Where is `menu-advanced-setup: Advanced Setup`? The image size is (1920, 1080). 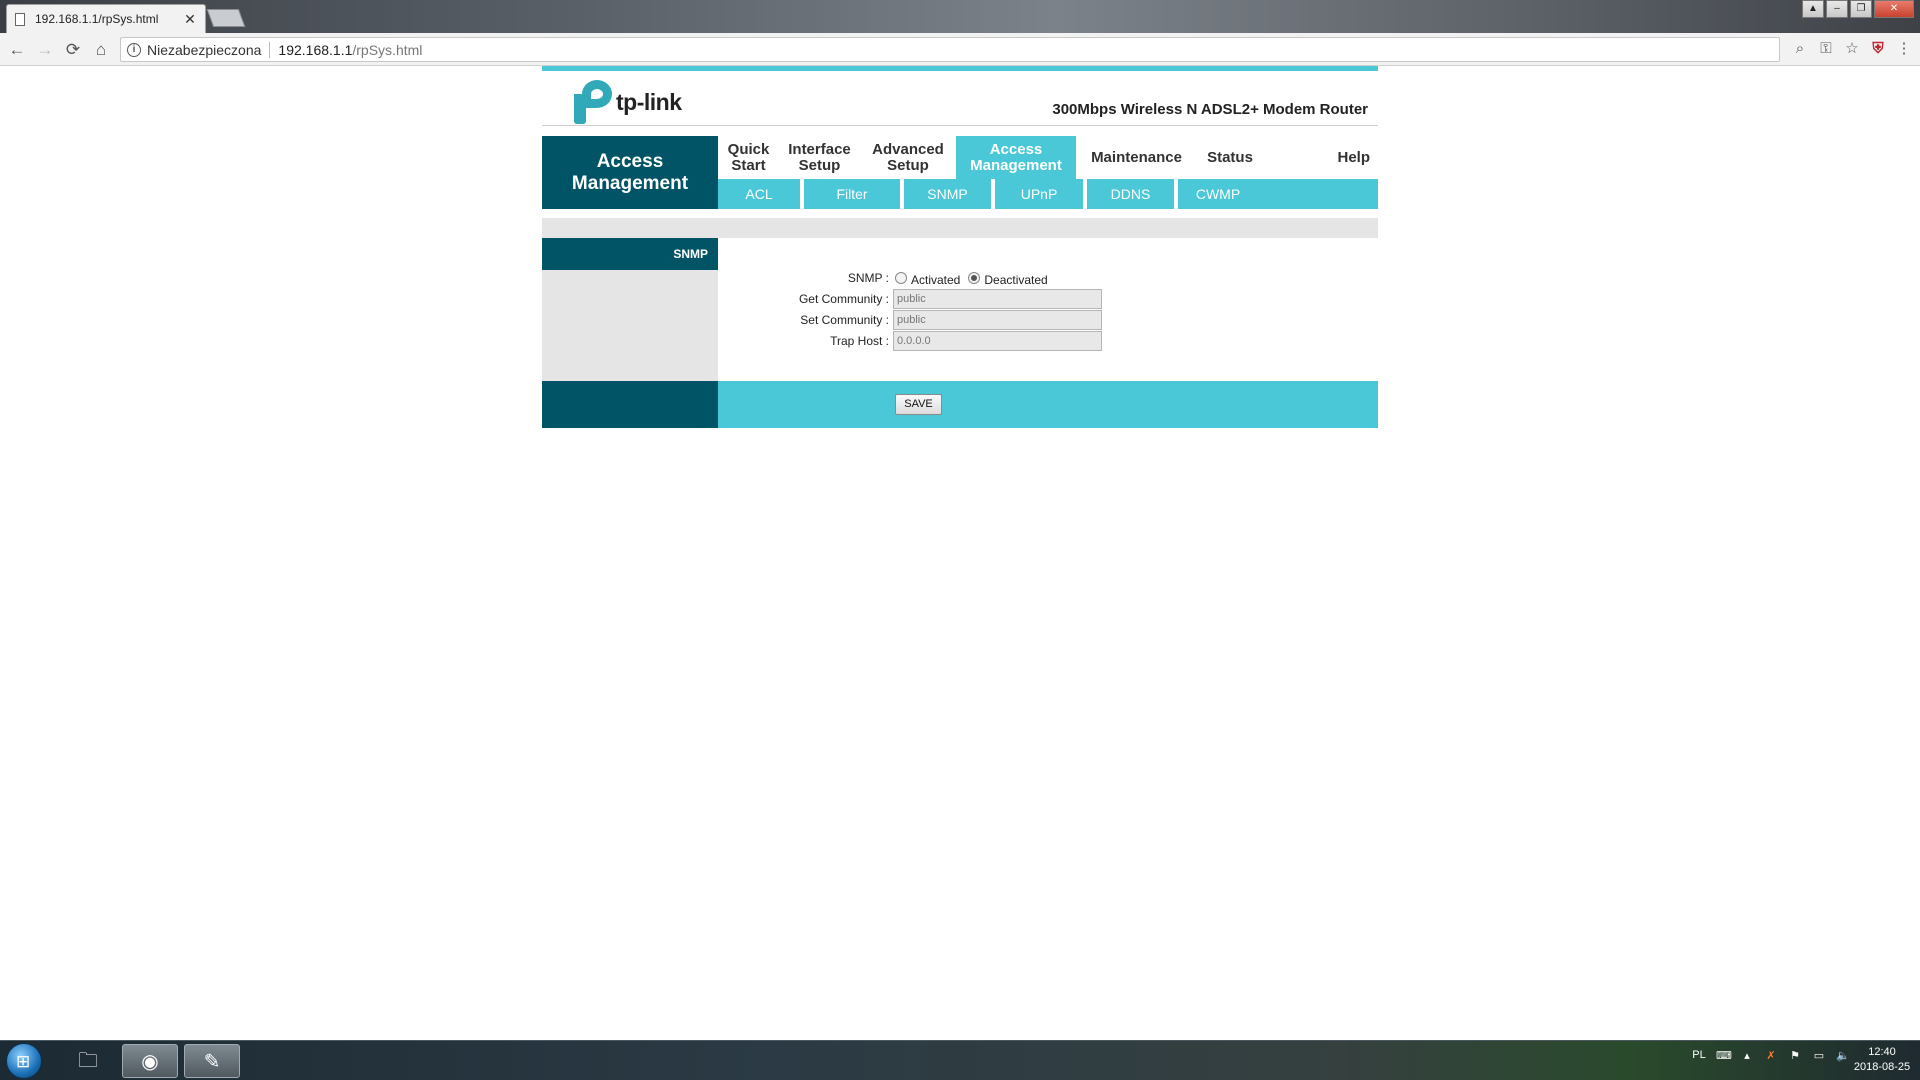 menu-advanced-setup: Advanced Setup is located at coordinates (908, 157).